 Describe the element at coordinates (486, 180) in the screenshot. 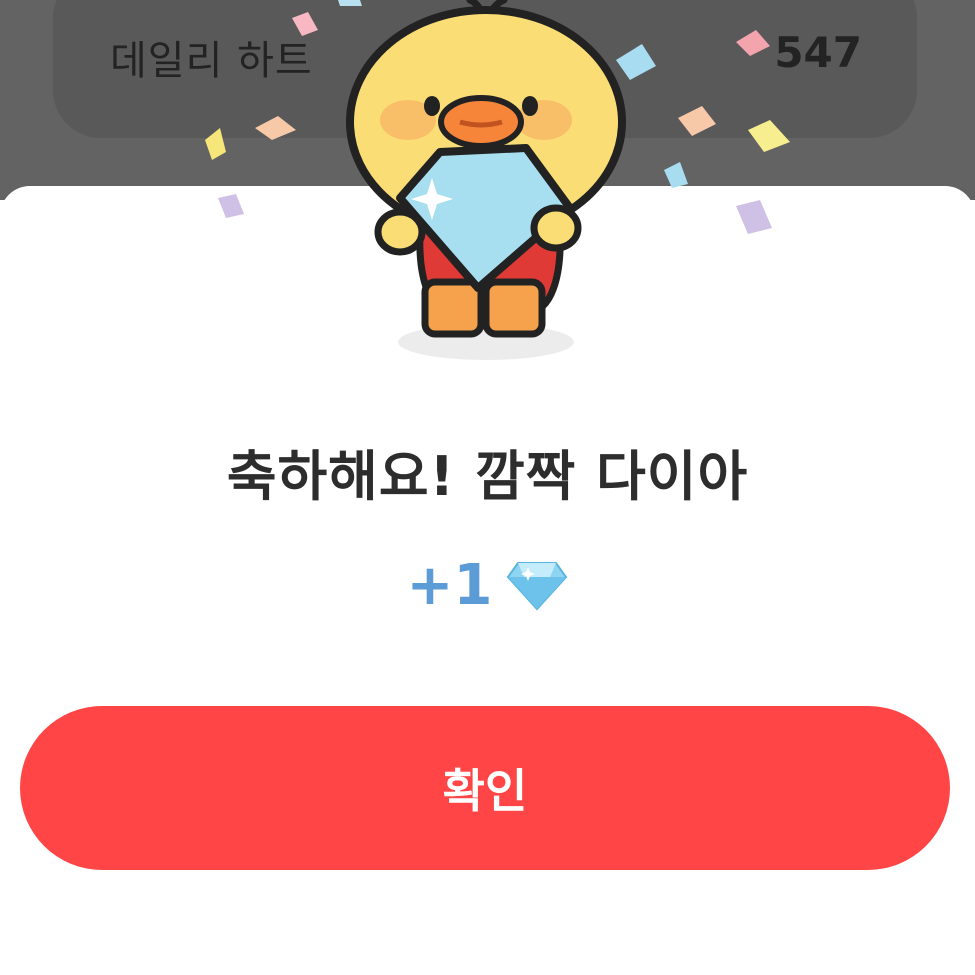

I see `duck-holding-diamond-icon` at that location.